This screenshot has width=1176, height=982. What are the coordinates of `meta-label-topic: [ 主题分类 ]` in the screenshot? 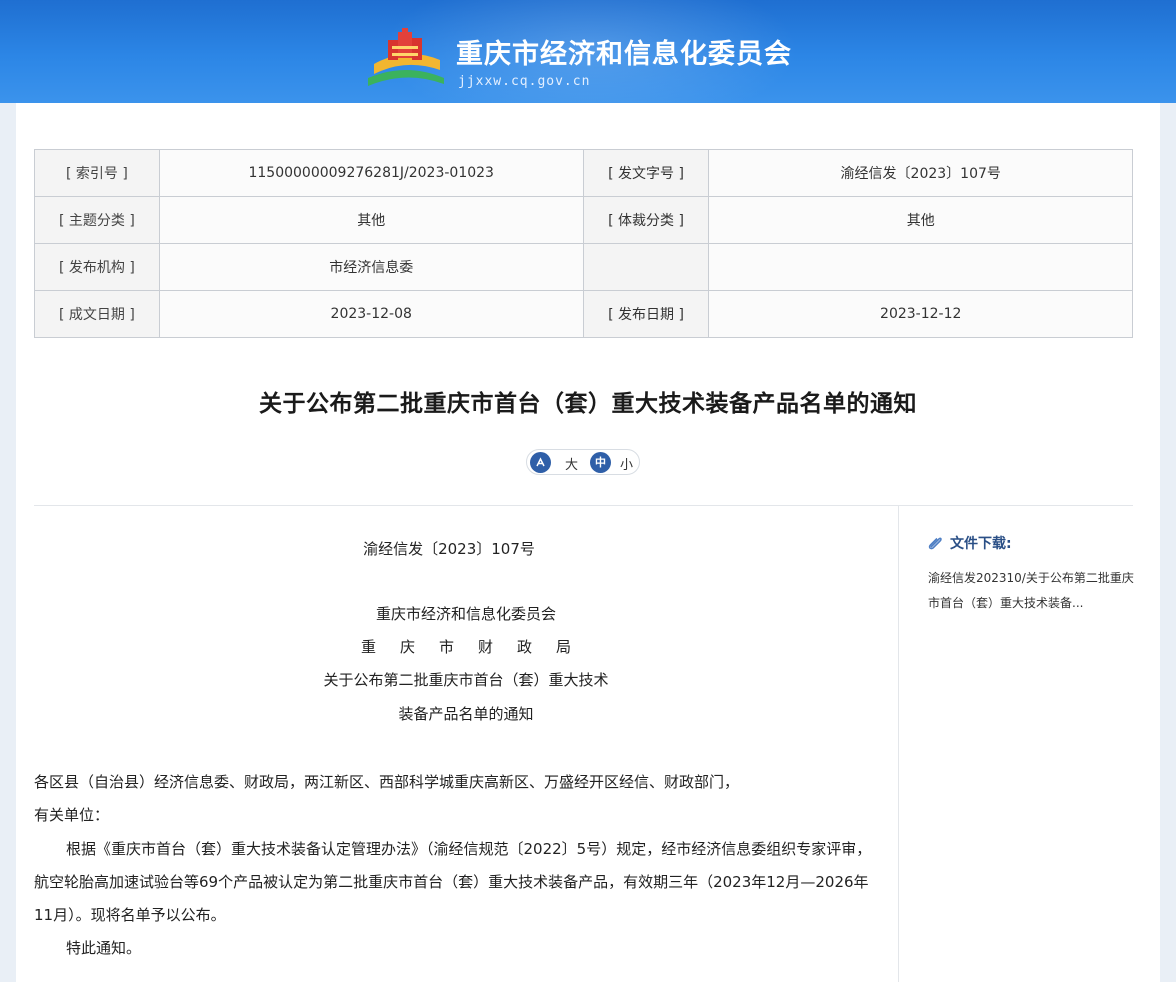 It's located at (97, 220).